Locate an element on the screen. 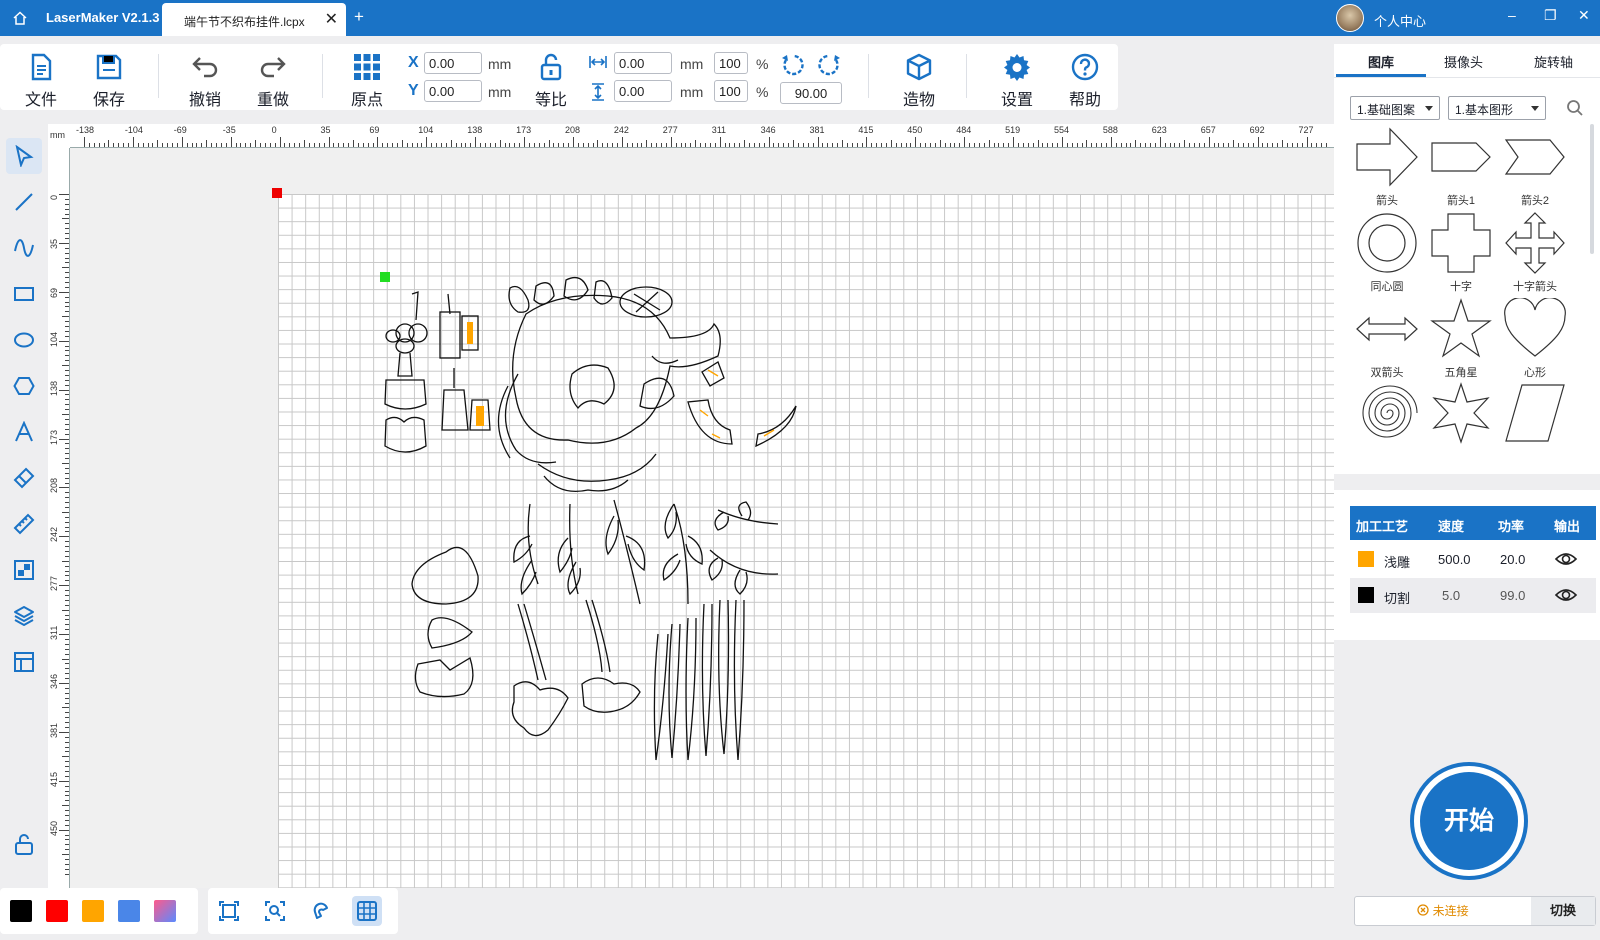 The image size is (1600, 940). x-position-input is located at coordinates (453, 63).